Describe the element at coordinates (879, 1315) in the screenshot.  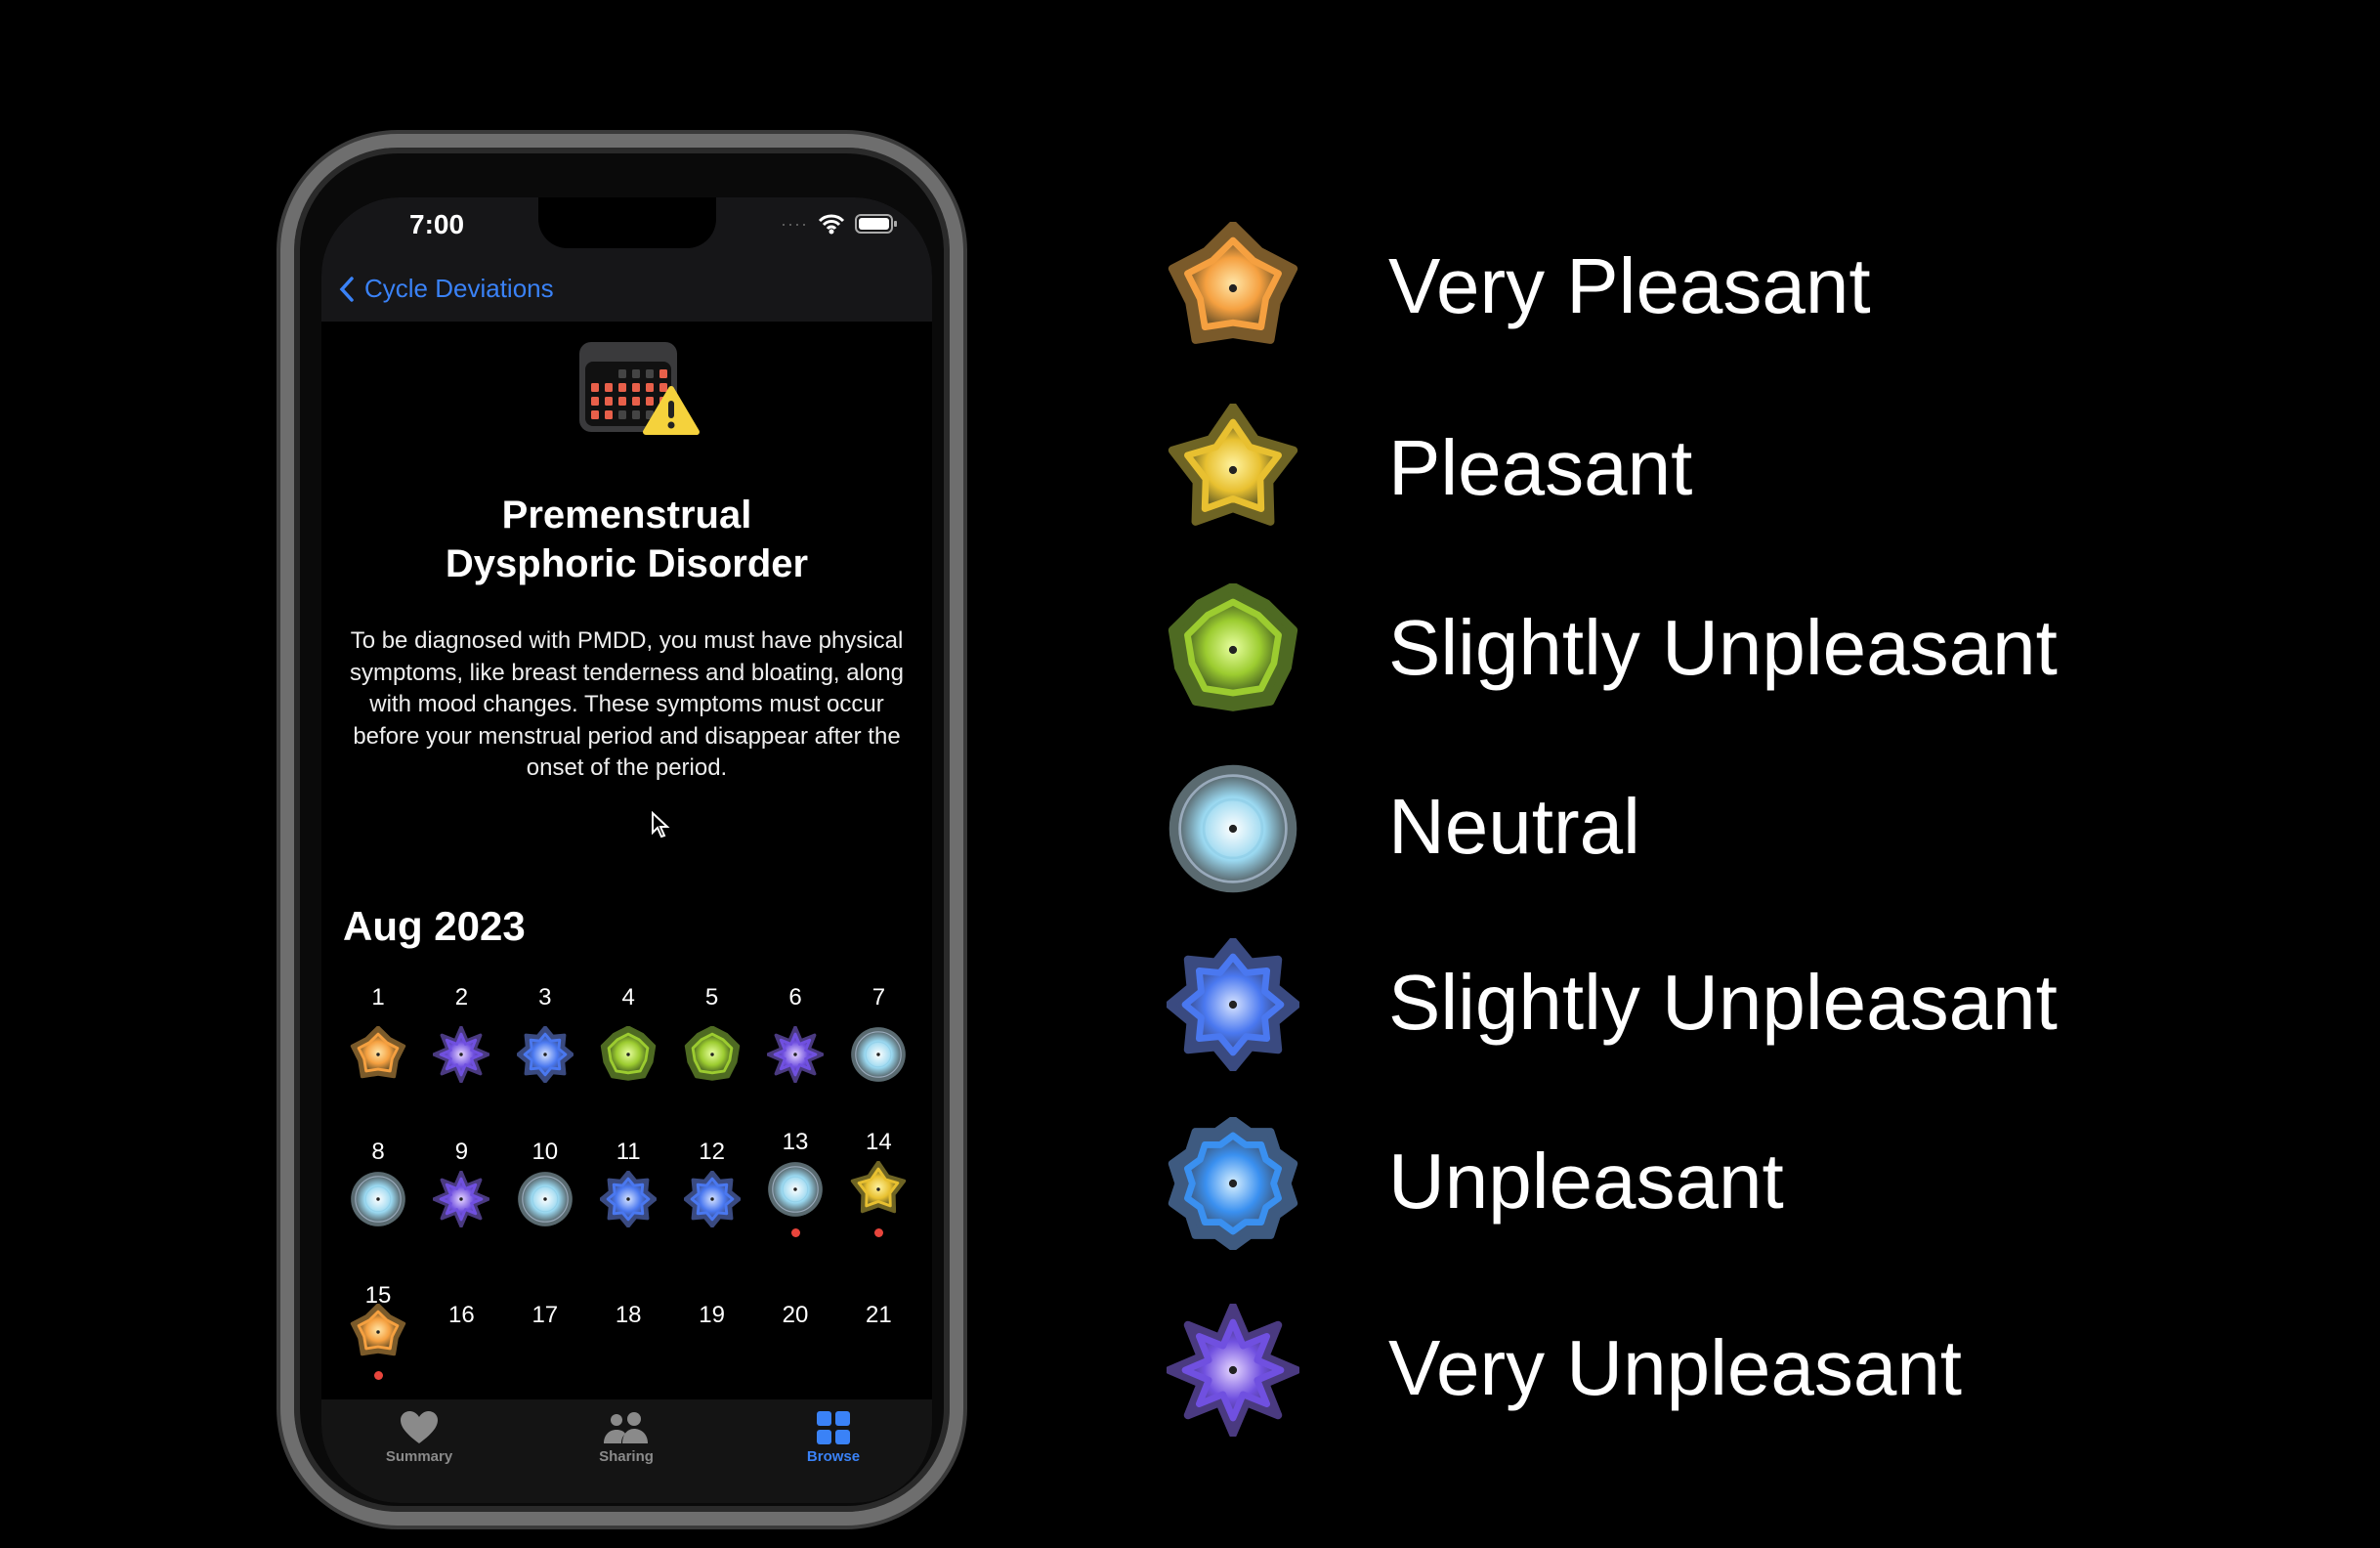
I see `day-number: 21` at that location.